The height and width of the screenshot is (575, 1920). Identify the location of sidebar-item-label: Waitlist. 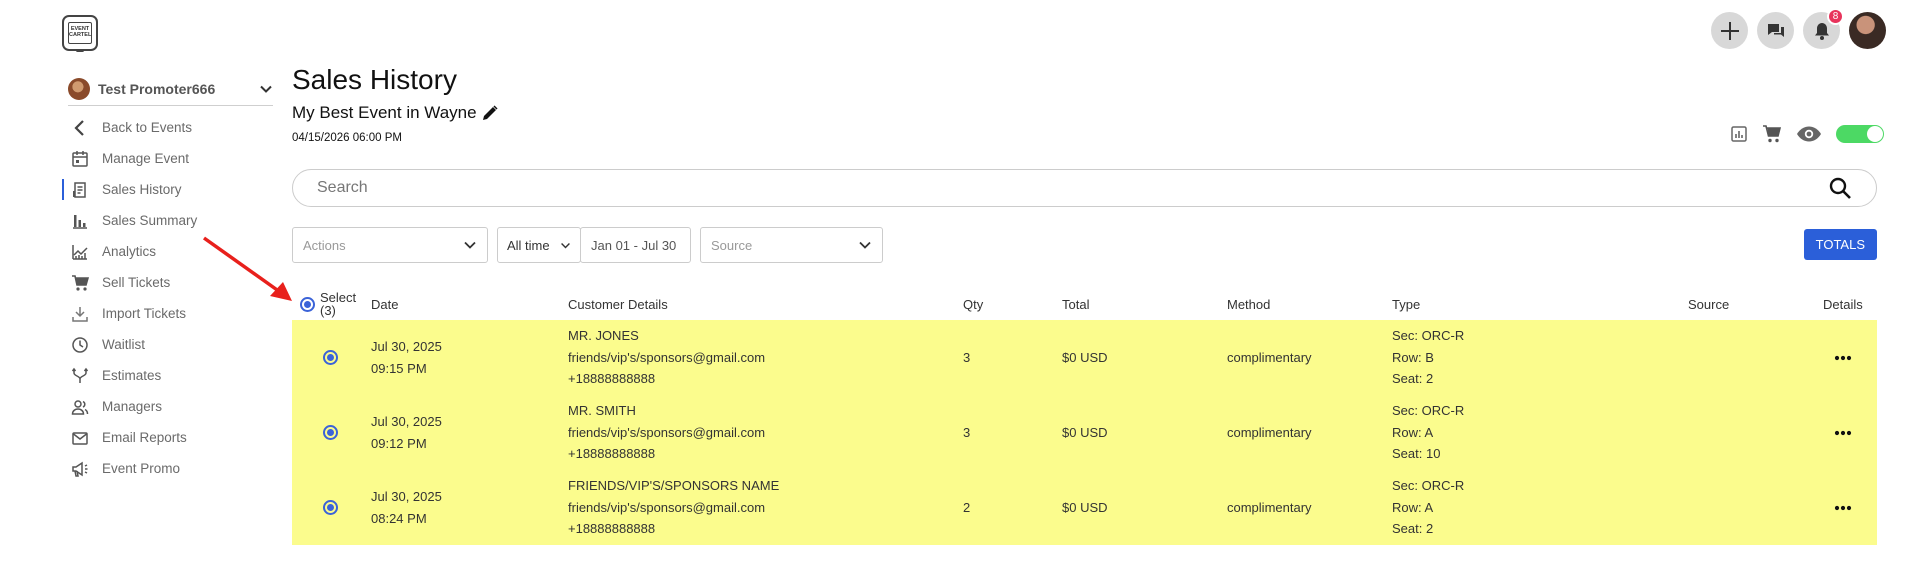
(123, 344).